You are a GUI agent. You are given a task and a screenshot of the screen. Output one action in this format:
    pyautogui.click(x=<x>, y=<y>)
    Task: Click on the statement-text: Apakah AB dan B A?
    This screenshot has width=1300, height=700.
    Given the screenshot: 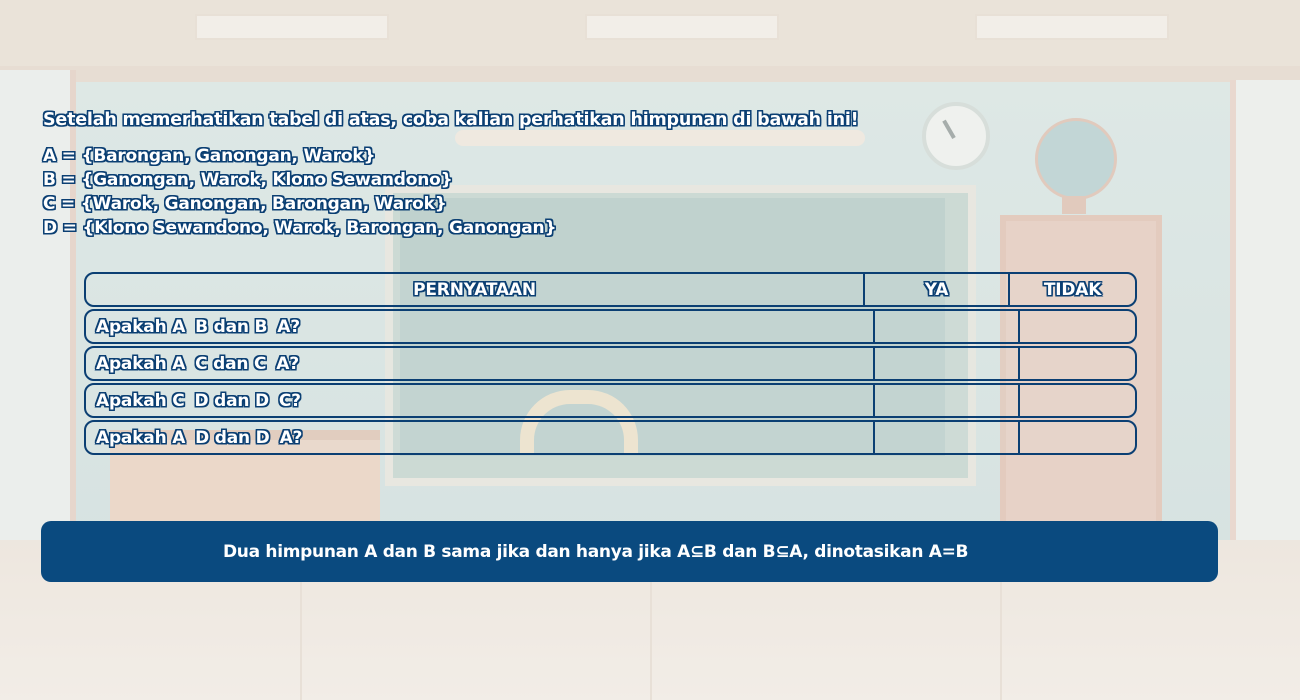 What is the action you would take?
    pyautogui.click(x=198, y=326)
    